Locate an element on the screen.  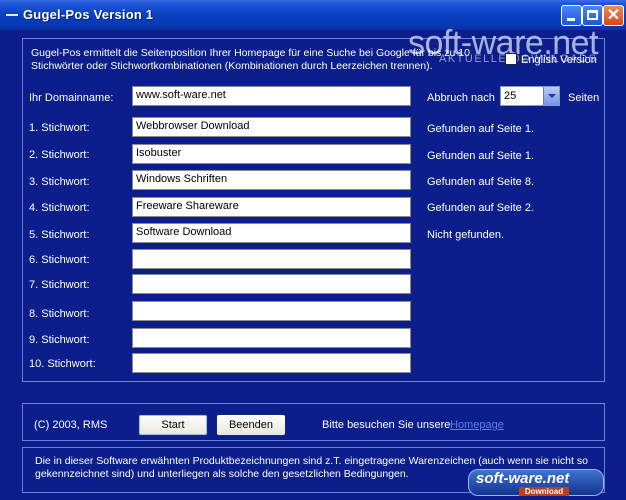
english-version-checkbox is located at coordinates (511, 59).